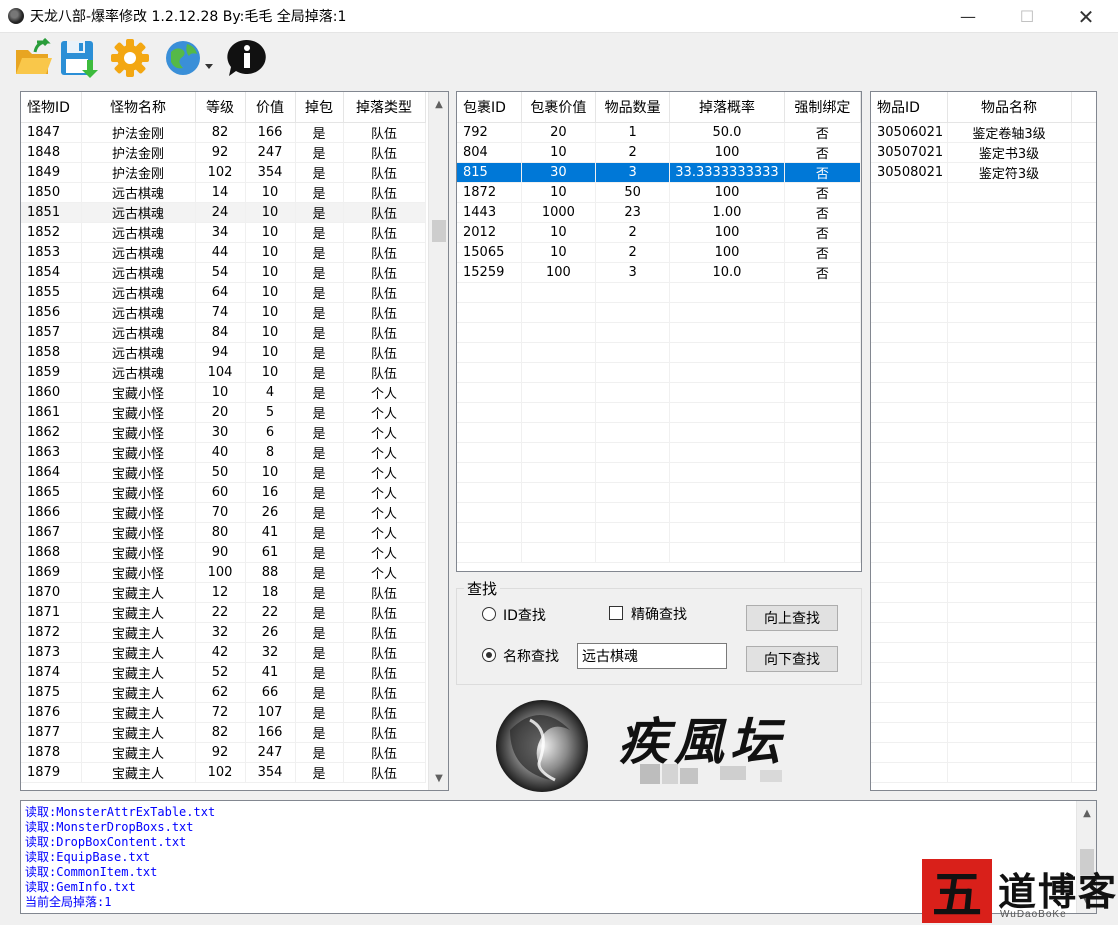 This screenshot has height=925, width=1118. I want to click on column-header: 强制绑定, so click(822, 107).